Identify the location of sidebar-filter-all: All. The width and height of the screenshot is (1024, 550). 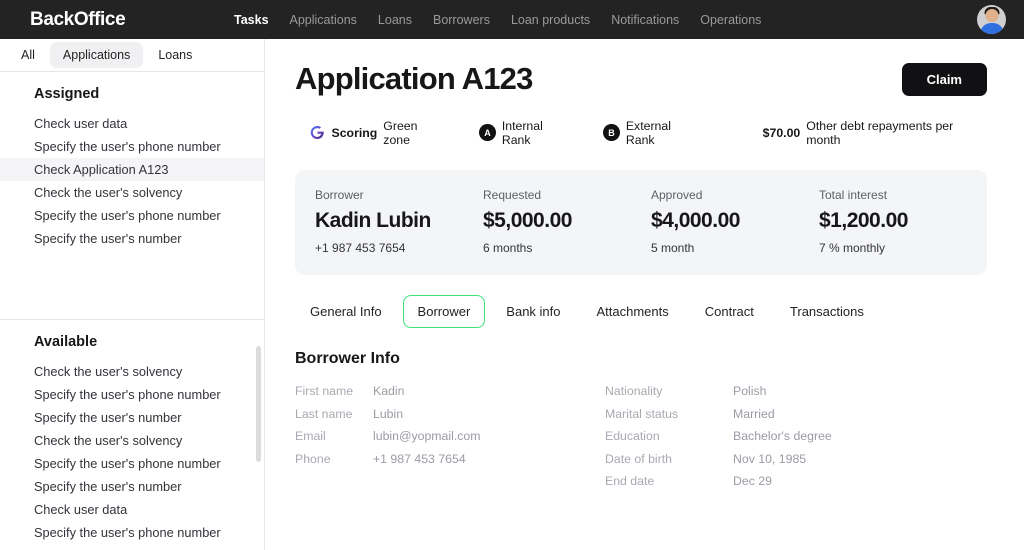
(28, 55).